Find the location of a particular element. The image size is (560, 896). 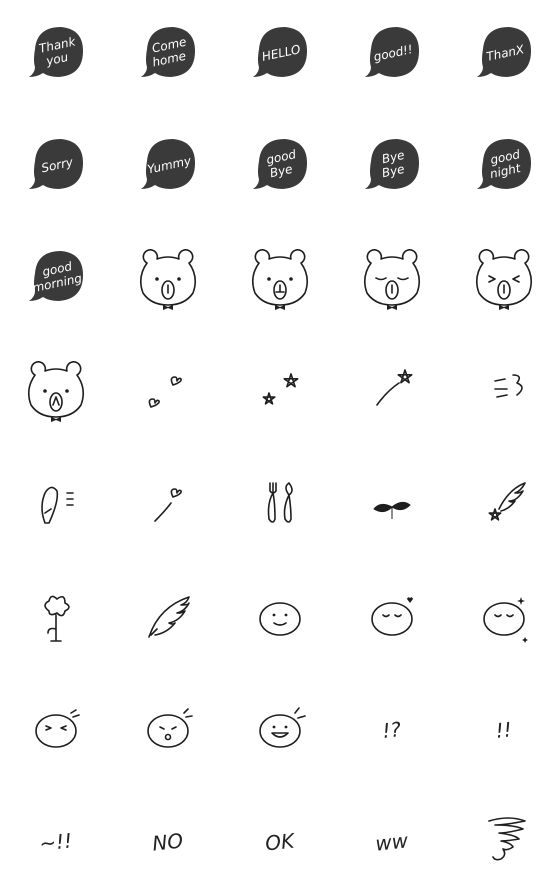

sticker-dash-lines is located at coordinates (504, 392).